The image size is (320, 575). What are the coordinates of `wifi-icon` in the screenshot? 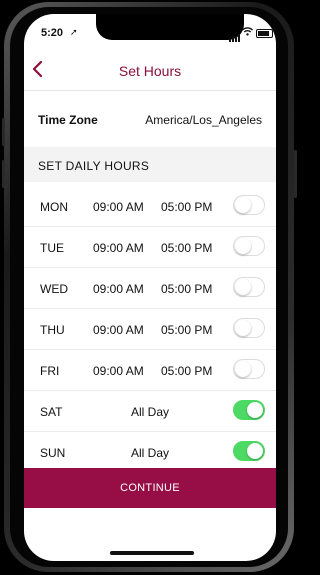 It's located at (247, 33).